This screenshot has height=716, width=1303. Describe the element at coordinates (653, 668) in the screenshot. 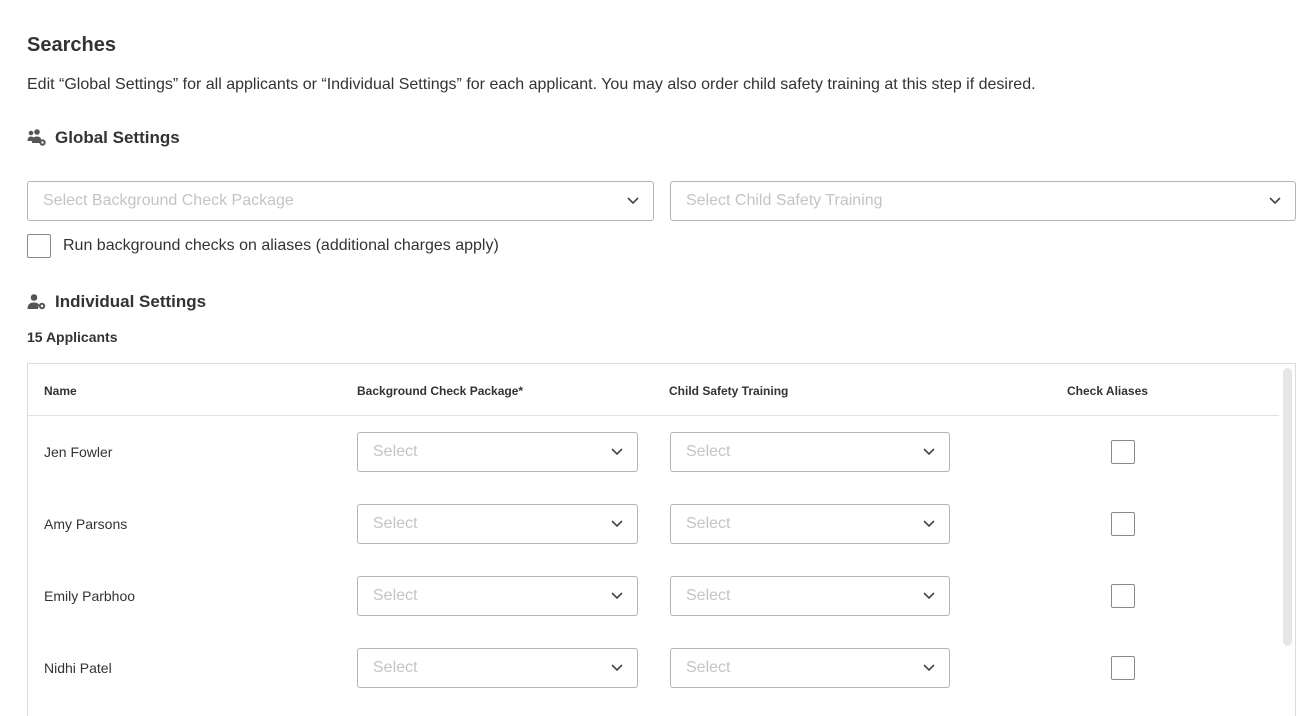

I see `table-row: Nidhi Patel Select Select` at that location.